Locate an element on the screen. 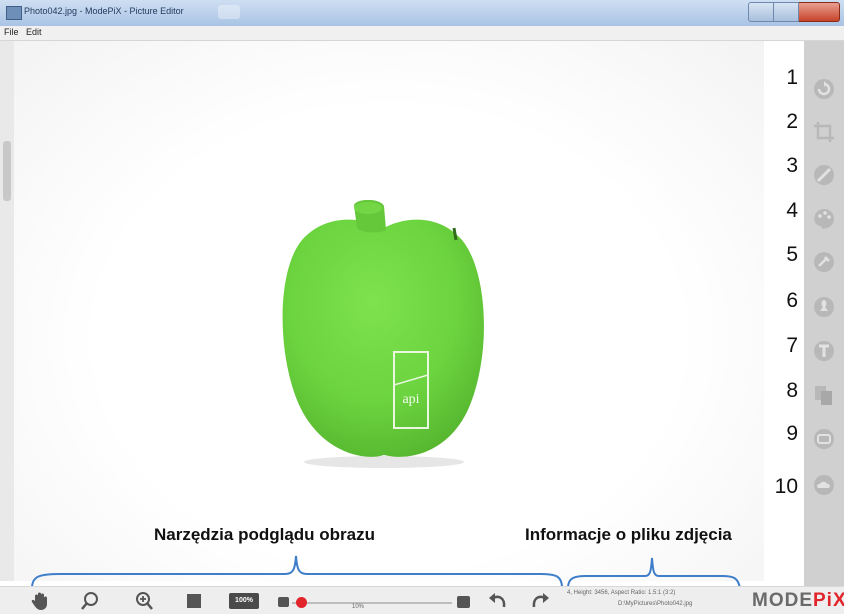  editing-tools-panel is located at coordinates (824, 313).